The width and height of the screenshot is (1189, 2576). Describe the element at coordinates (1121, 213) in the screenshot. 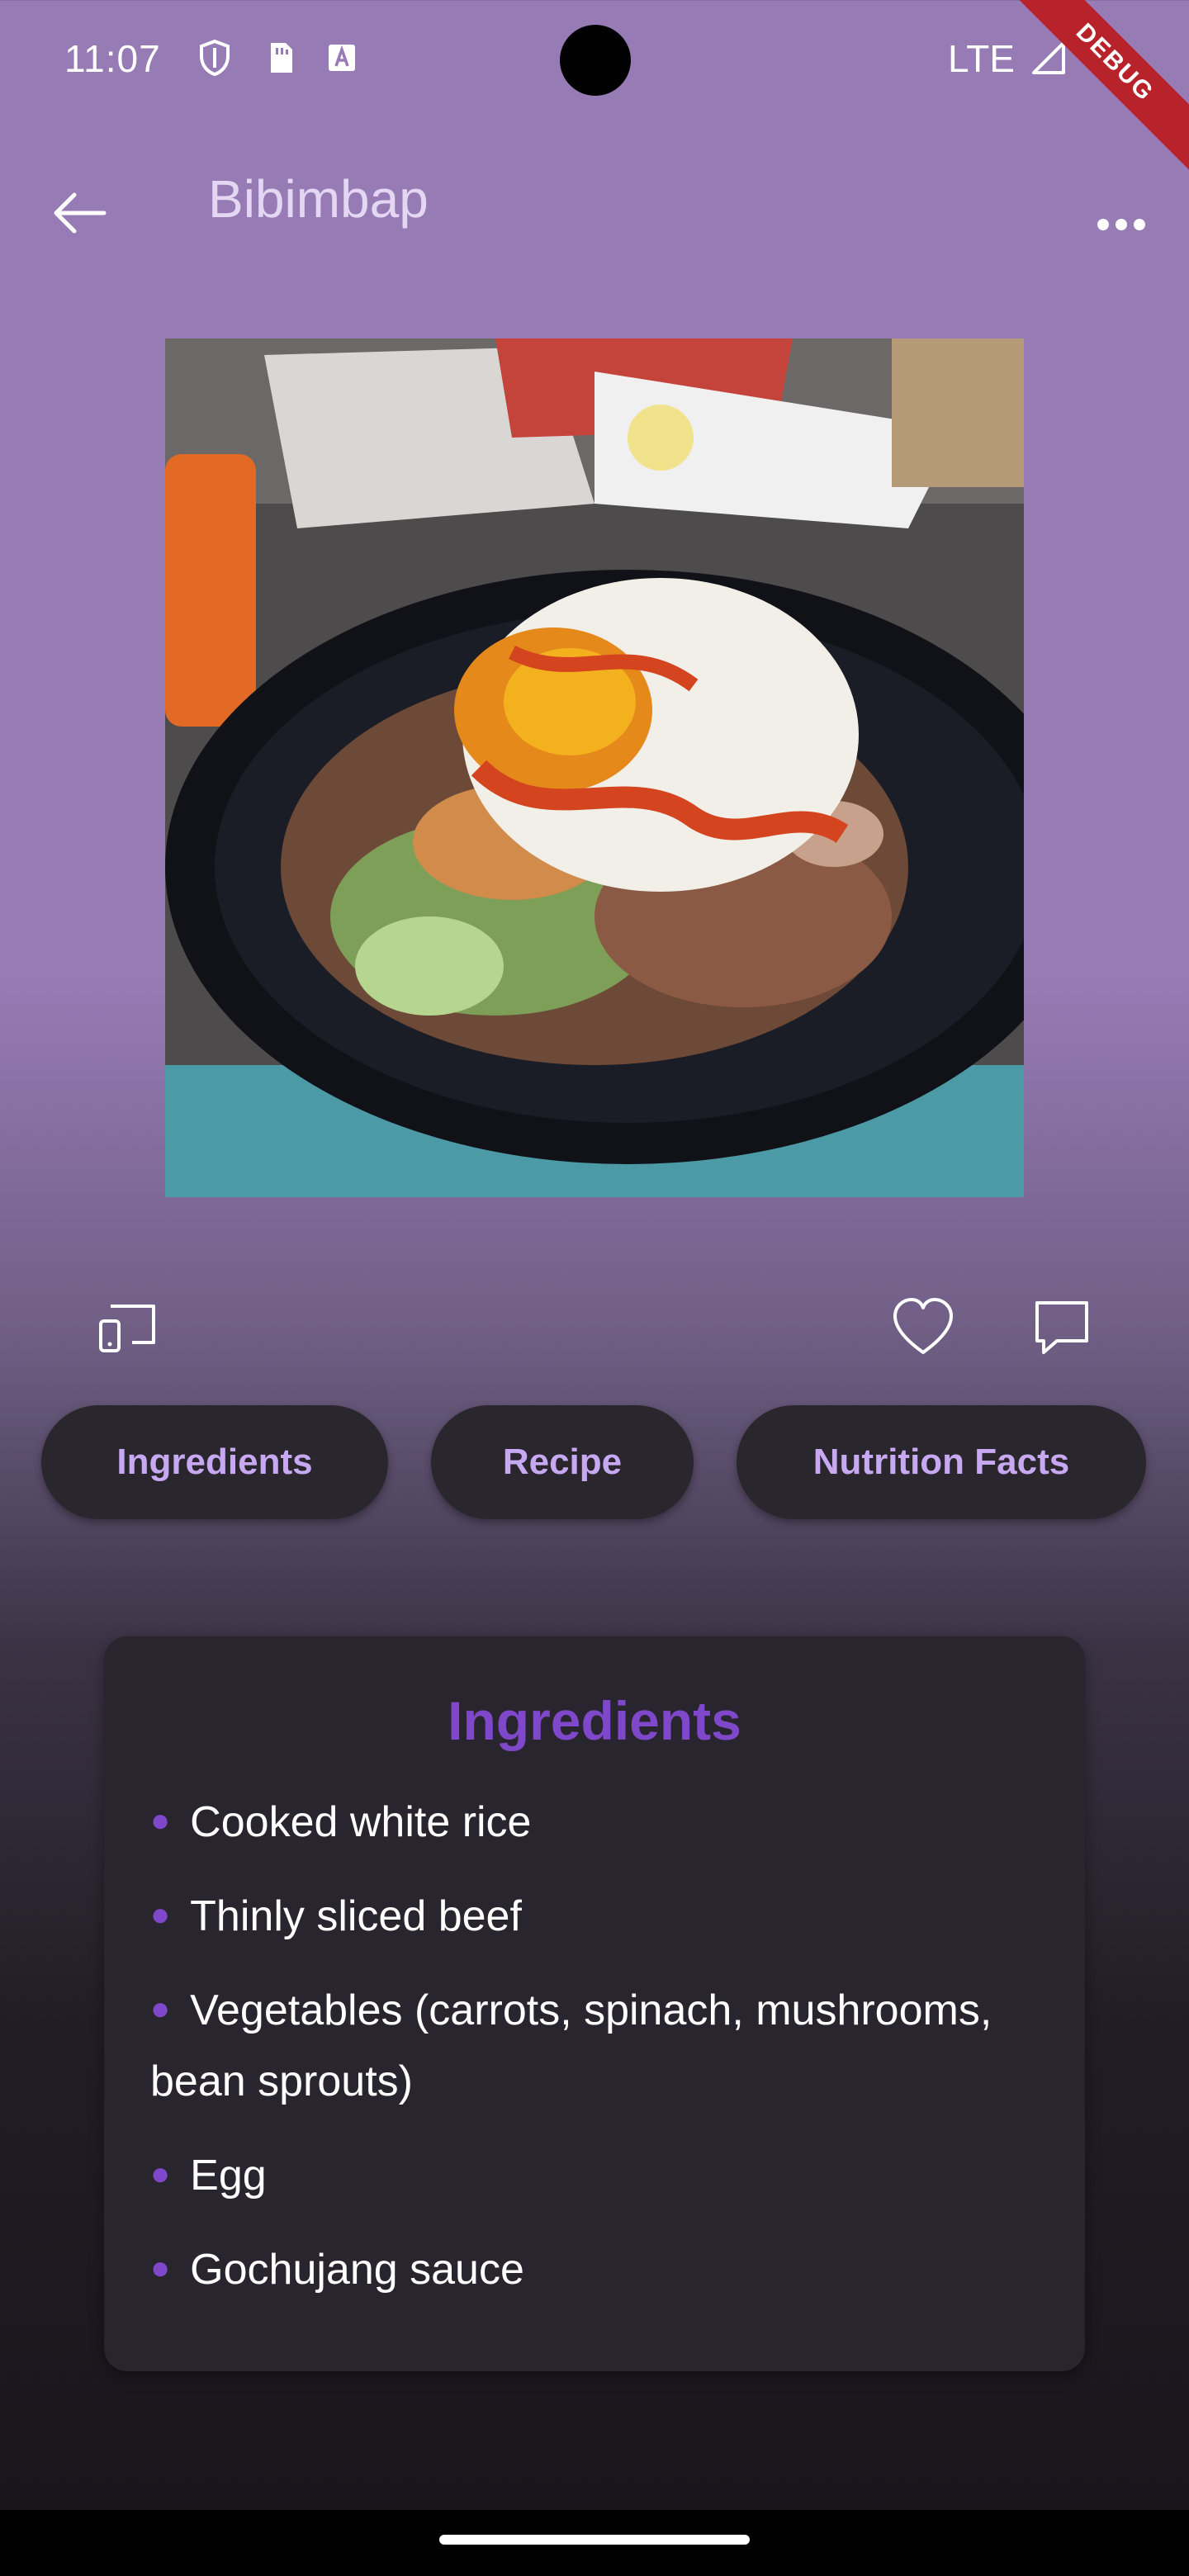

I see `more-horizontal-icon` at that location.